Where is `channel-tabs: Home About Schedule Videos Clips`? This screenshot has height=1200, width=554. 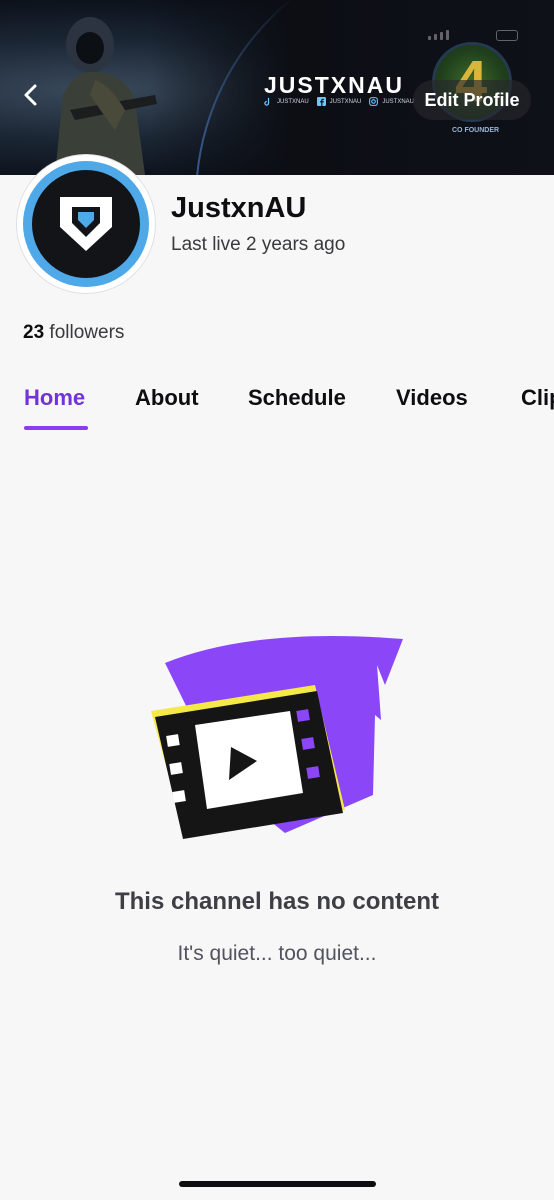 channel-tabs: Home About Schedule Videos Clips is located at coordinates (277, 402).